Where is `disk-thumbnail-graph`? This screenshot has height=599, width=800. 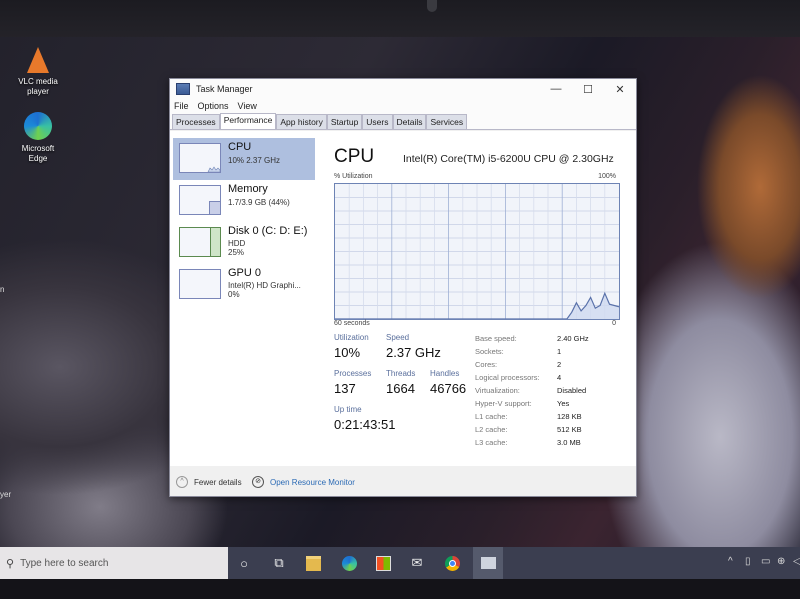
disk-thumbnail-graph is located at coordinates (200, 242).